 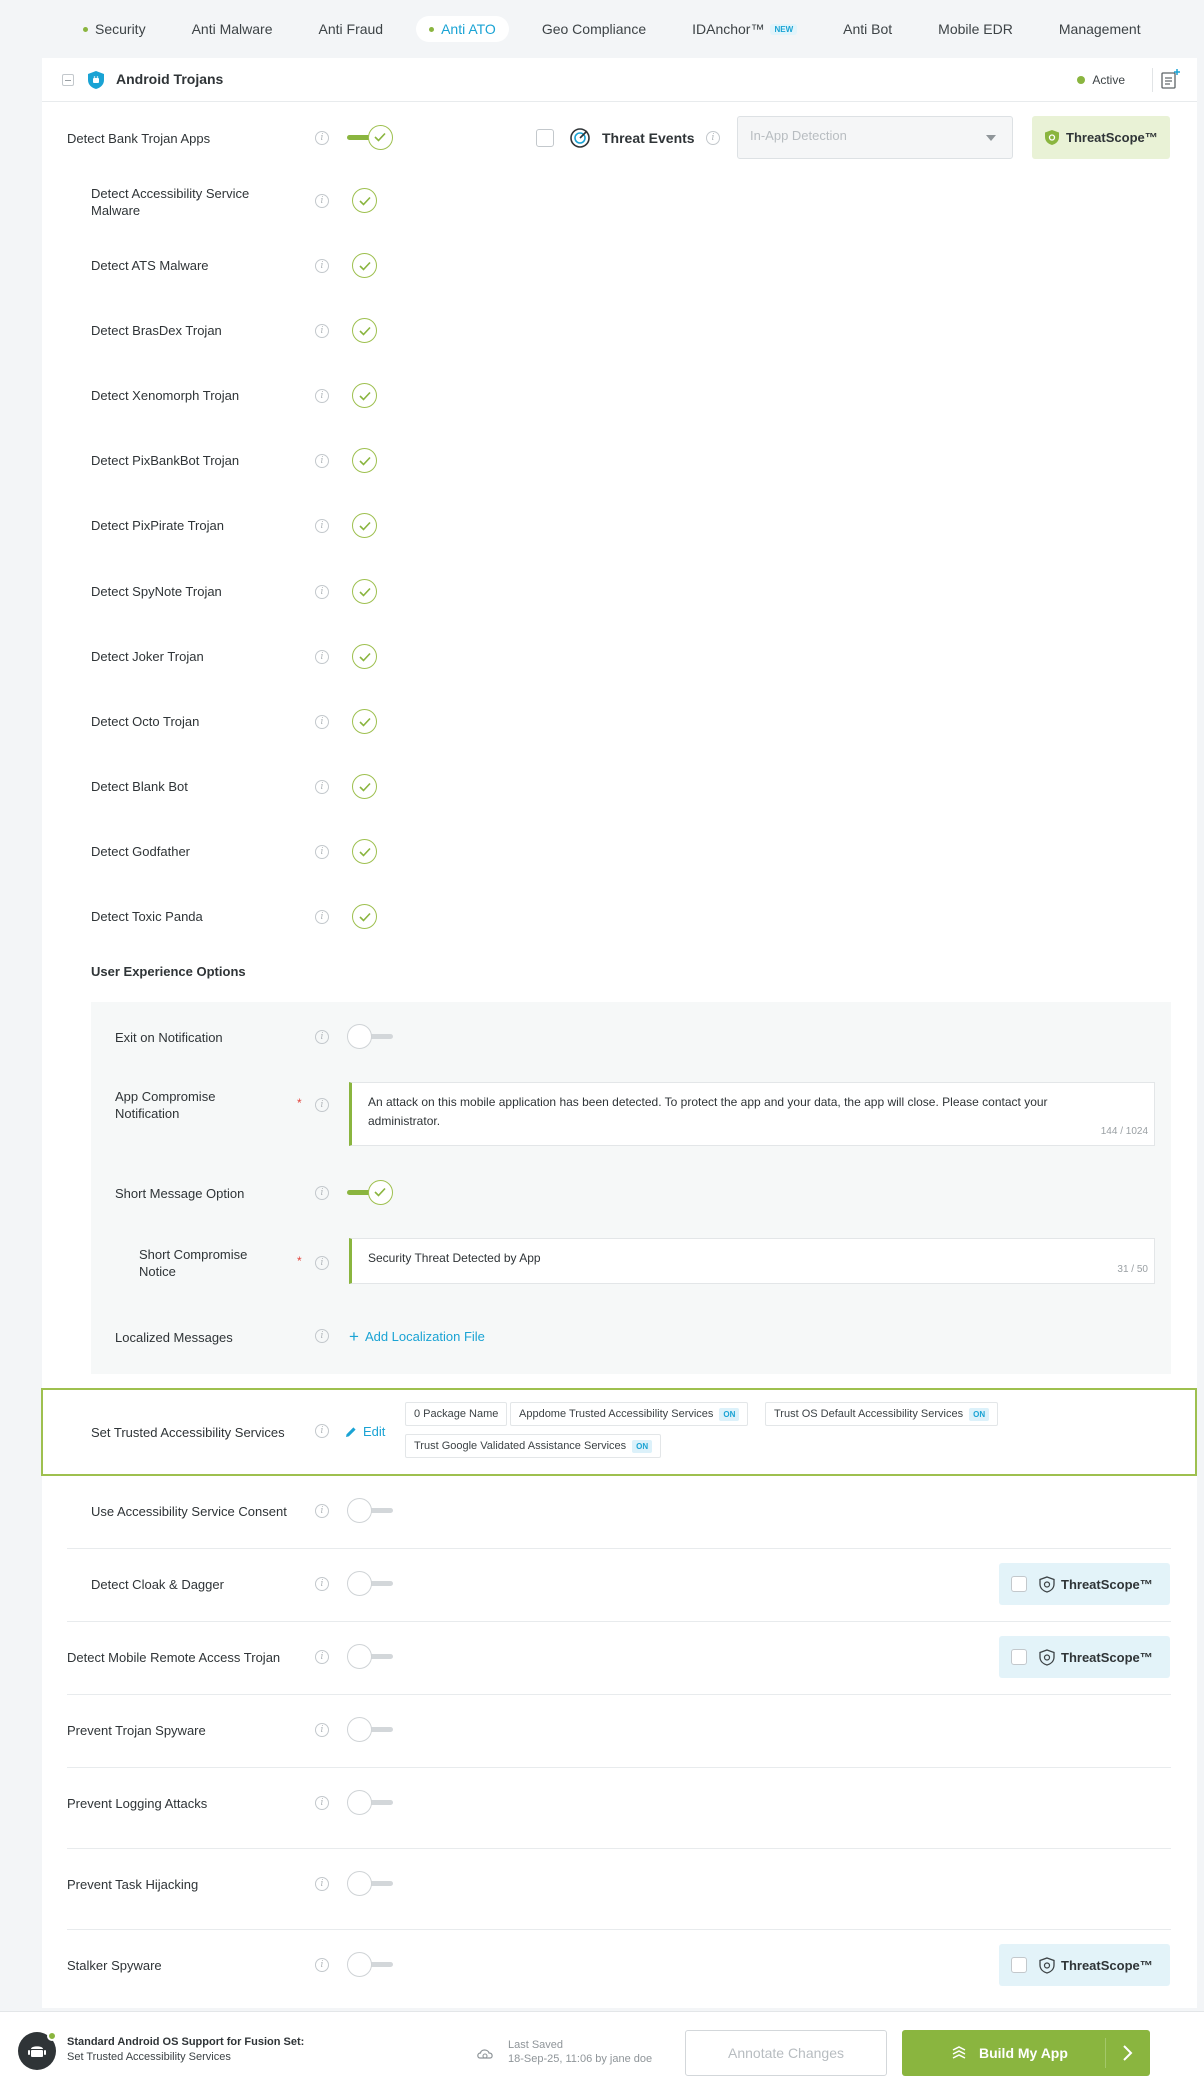 What do you see at coordinates (370, 137) in the screenshot?
I see `detect-bank-trojan-toggle` at bounding box center [370, 137].